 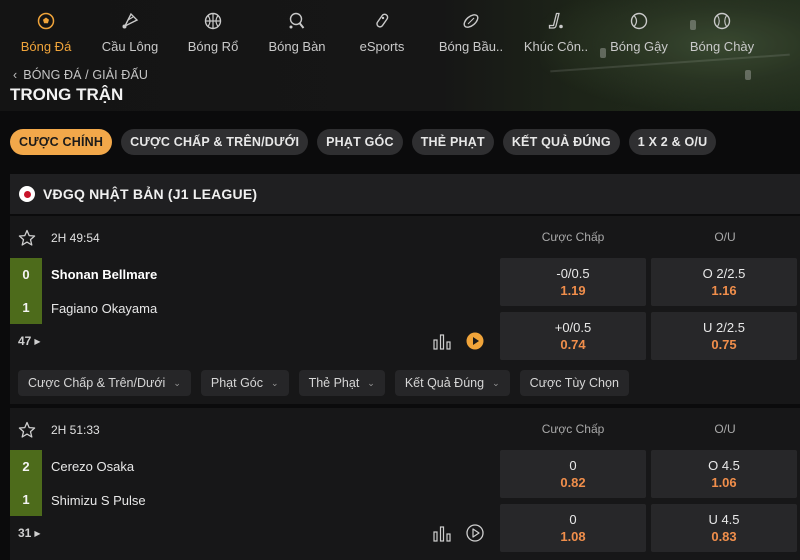 What do you see at coordinates (573, 290) in the screenshot?
I see `odds-price: 1.19` at bounding box center [573, 290].